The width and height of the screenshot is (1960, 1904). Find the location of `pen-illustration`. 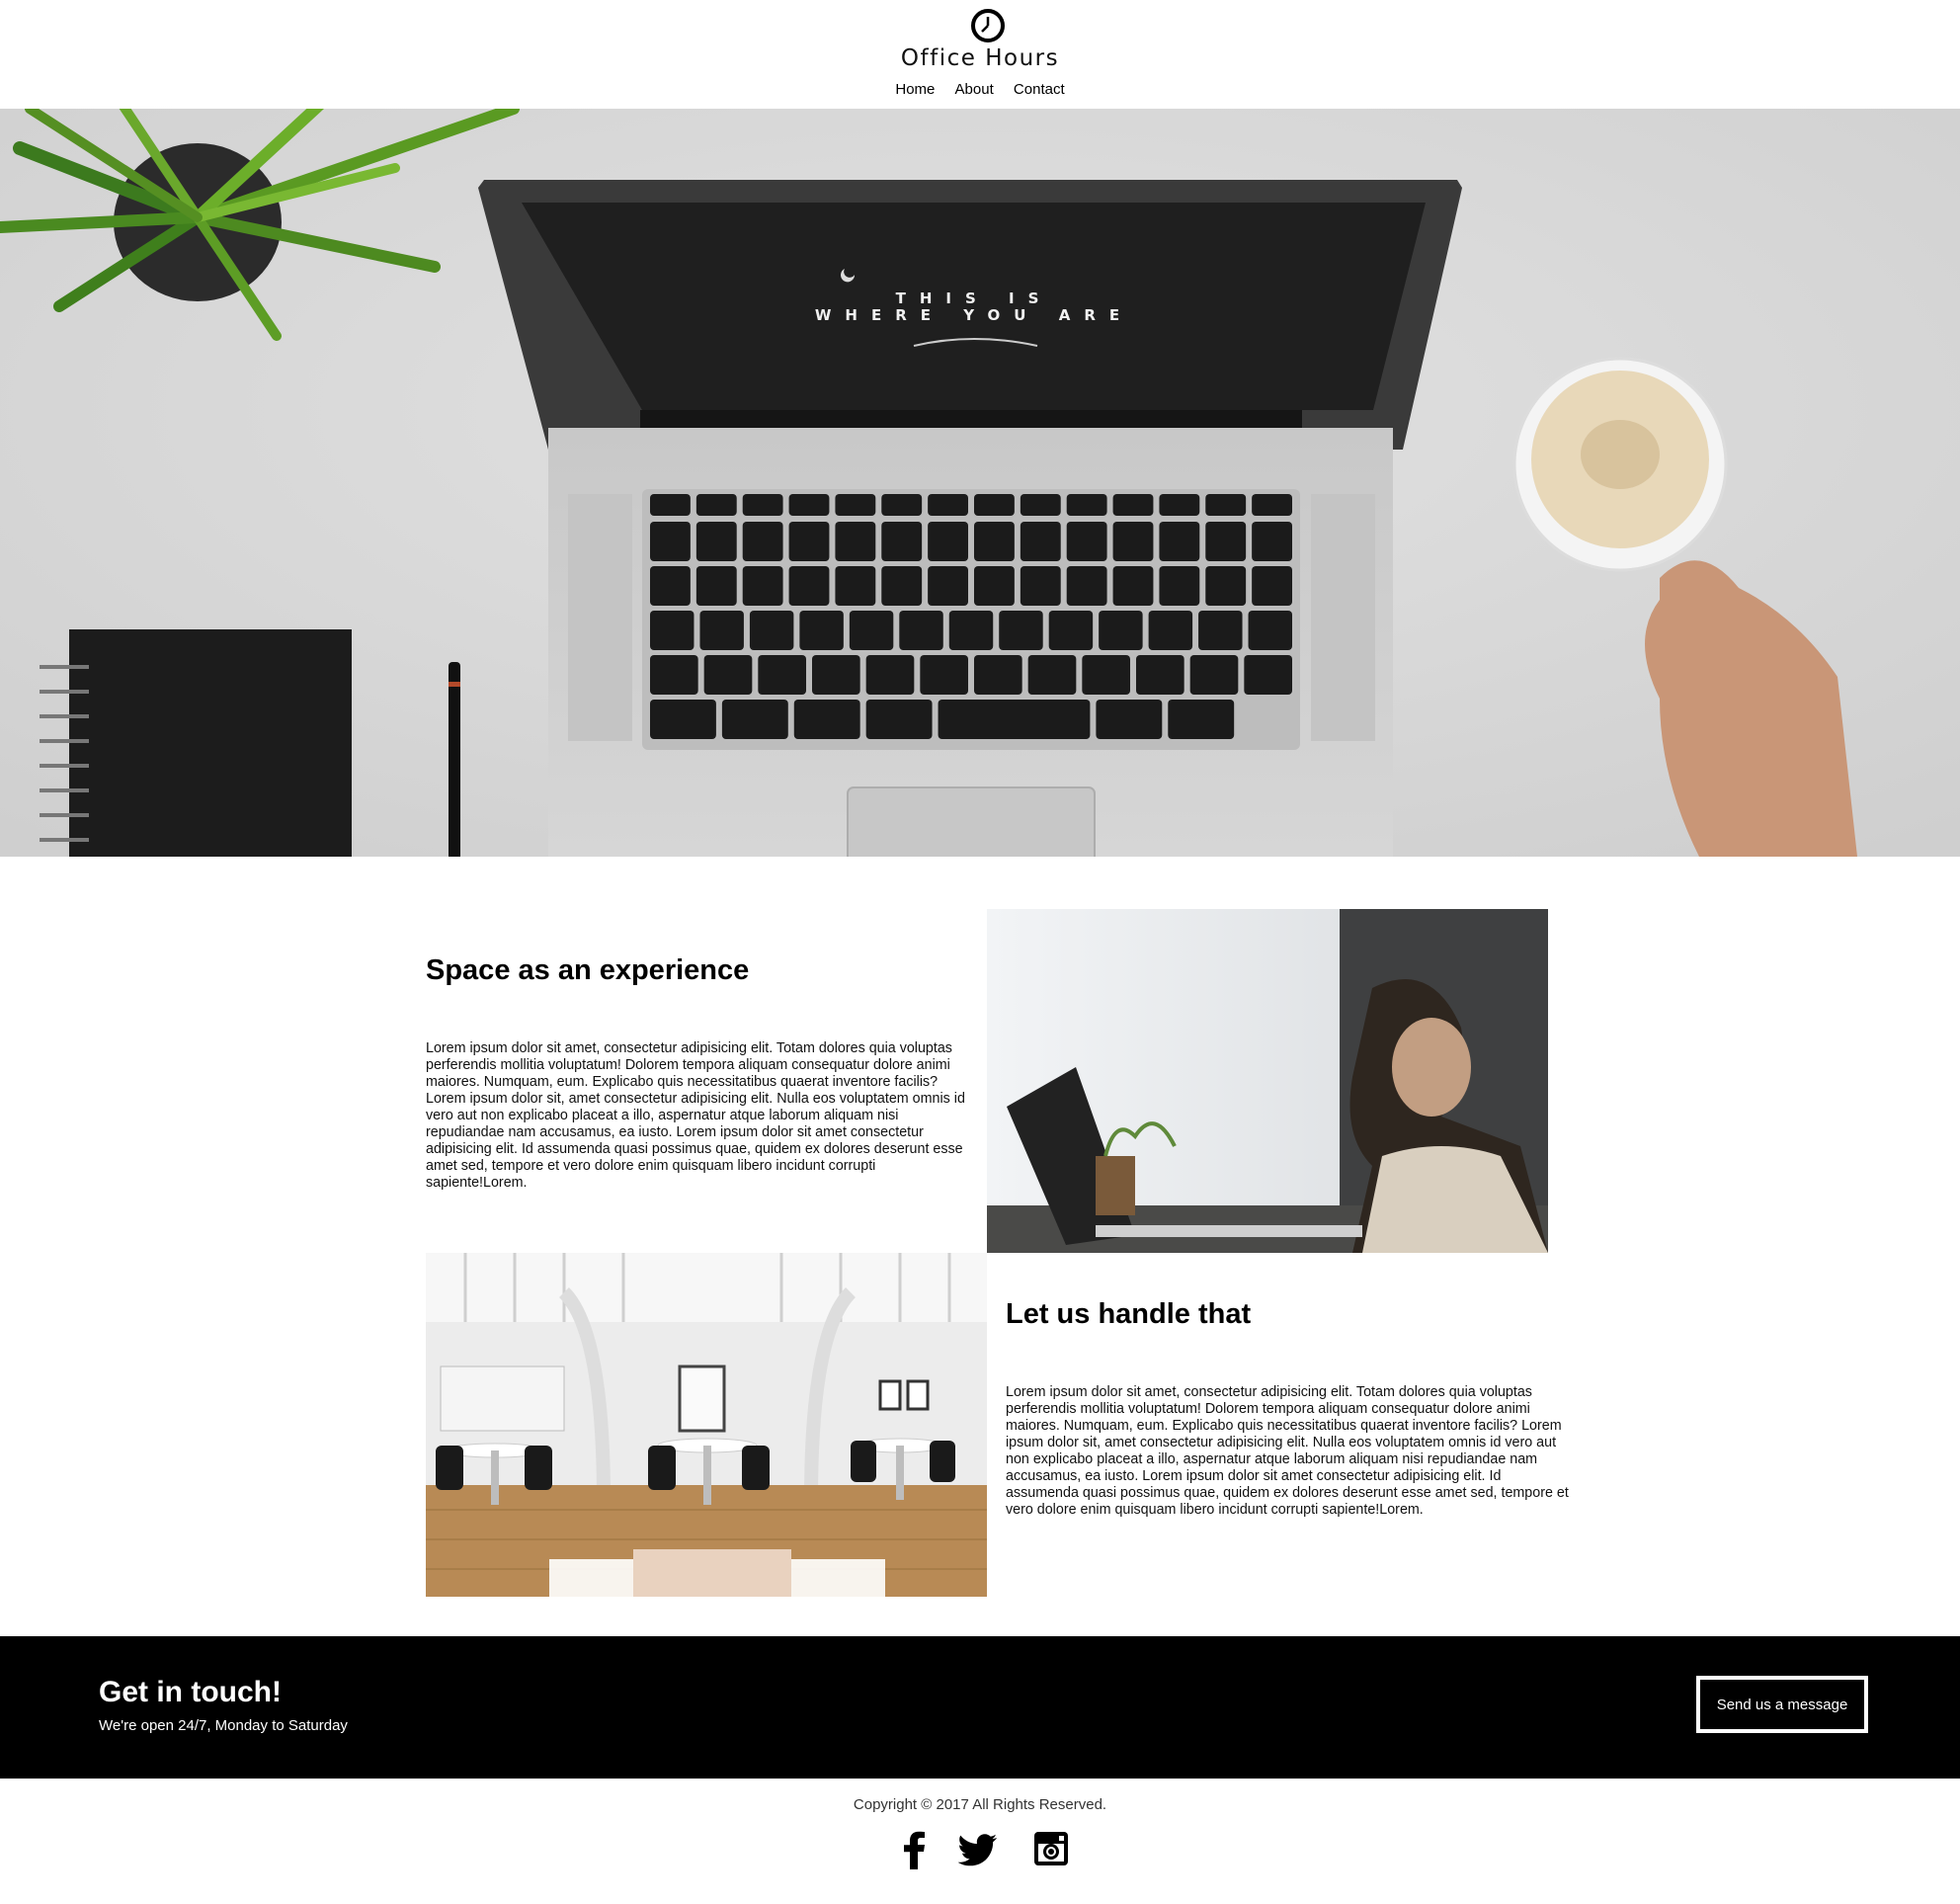

pen-illustration is located at coordinates (454, 759).